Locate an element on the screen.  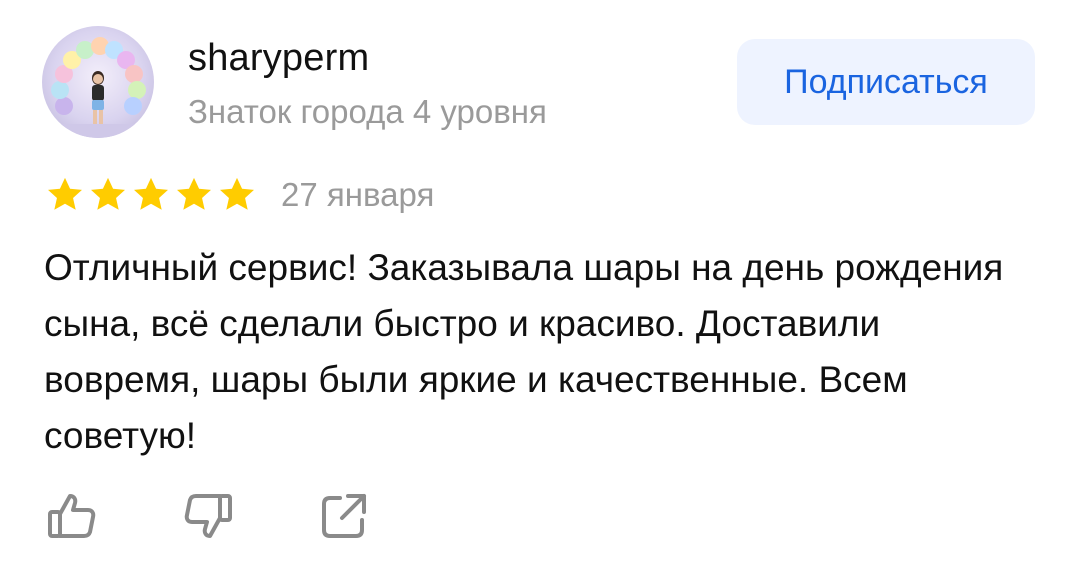
author-name: sharyperm is located at coordinates (278, 58).